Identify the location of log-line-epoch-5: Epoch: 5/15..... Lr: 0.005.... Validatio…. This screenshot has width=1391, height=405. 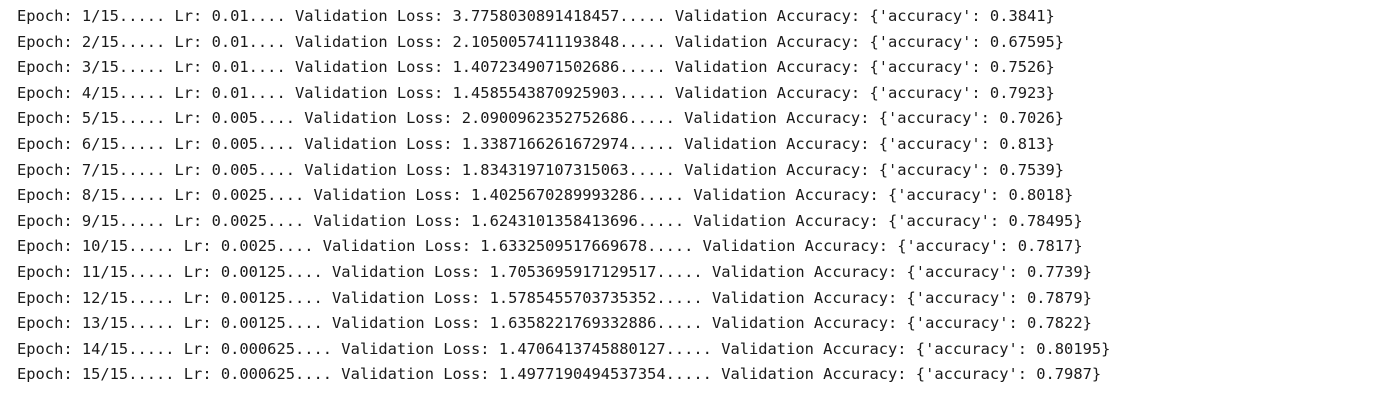
(541, 118).